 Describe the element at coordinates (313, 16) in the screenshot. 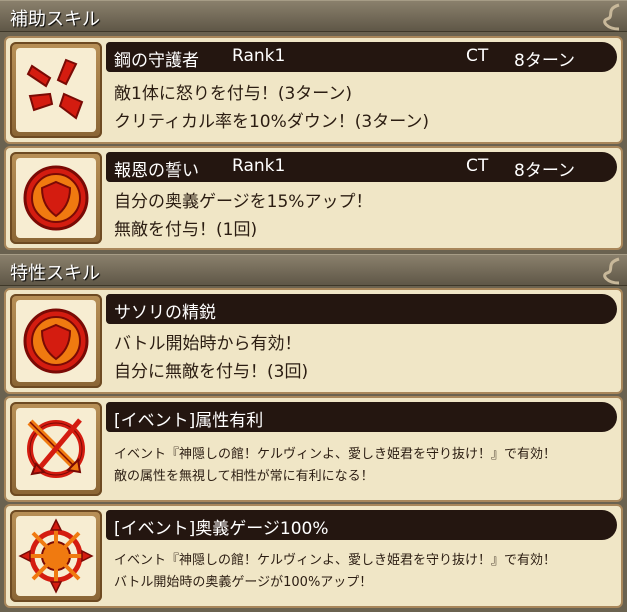

I see `section-header-support: 補助スキル` at that location.